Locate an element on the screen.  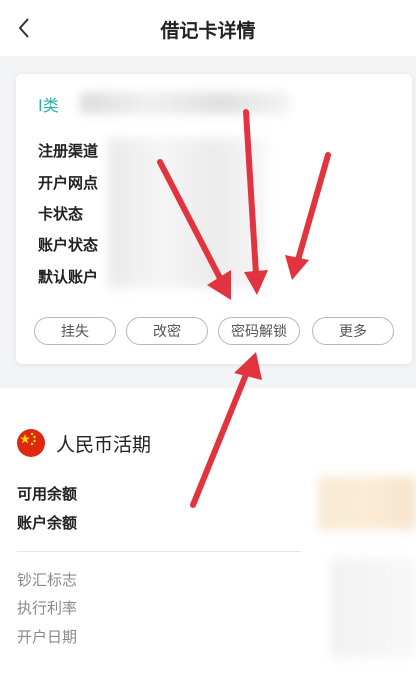
nav-bar: 借记卡详情 is located at coordinates (208, 28).